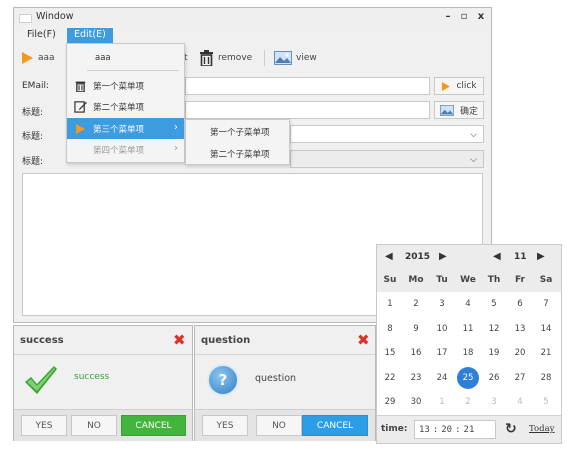 The width and height of the screenshot is (570, 451). What do you see at coordinates (520, 353) in the screenshot?
I see `calendar-day: 20` at bounding box center [520, 353].